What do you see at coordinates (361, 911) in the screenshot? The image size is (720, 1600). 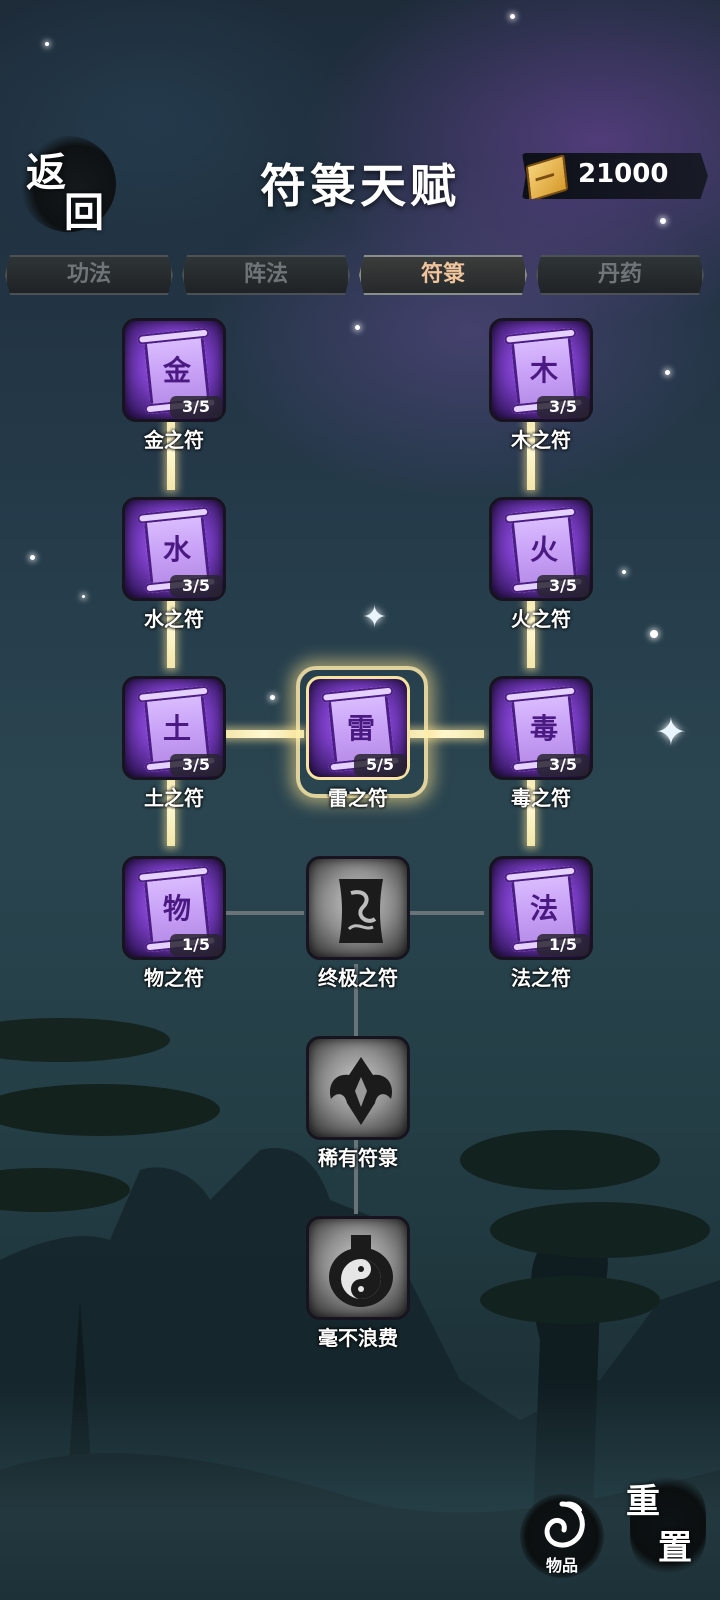 I see `dark-scroll-icon` at bounding box center [361, 911].